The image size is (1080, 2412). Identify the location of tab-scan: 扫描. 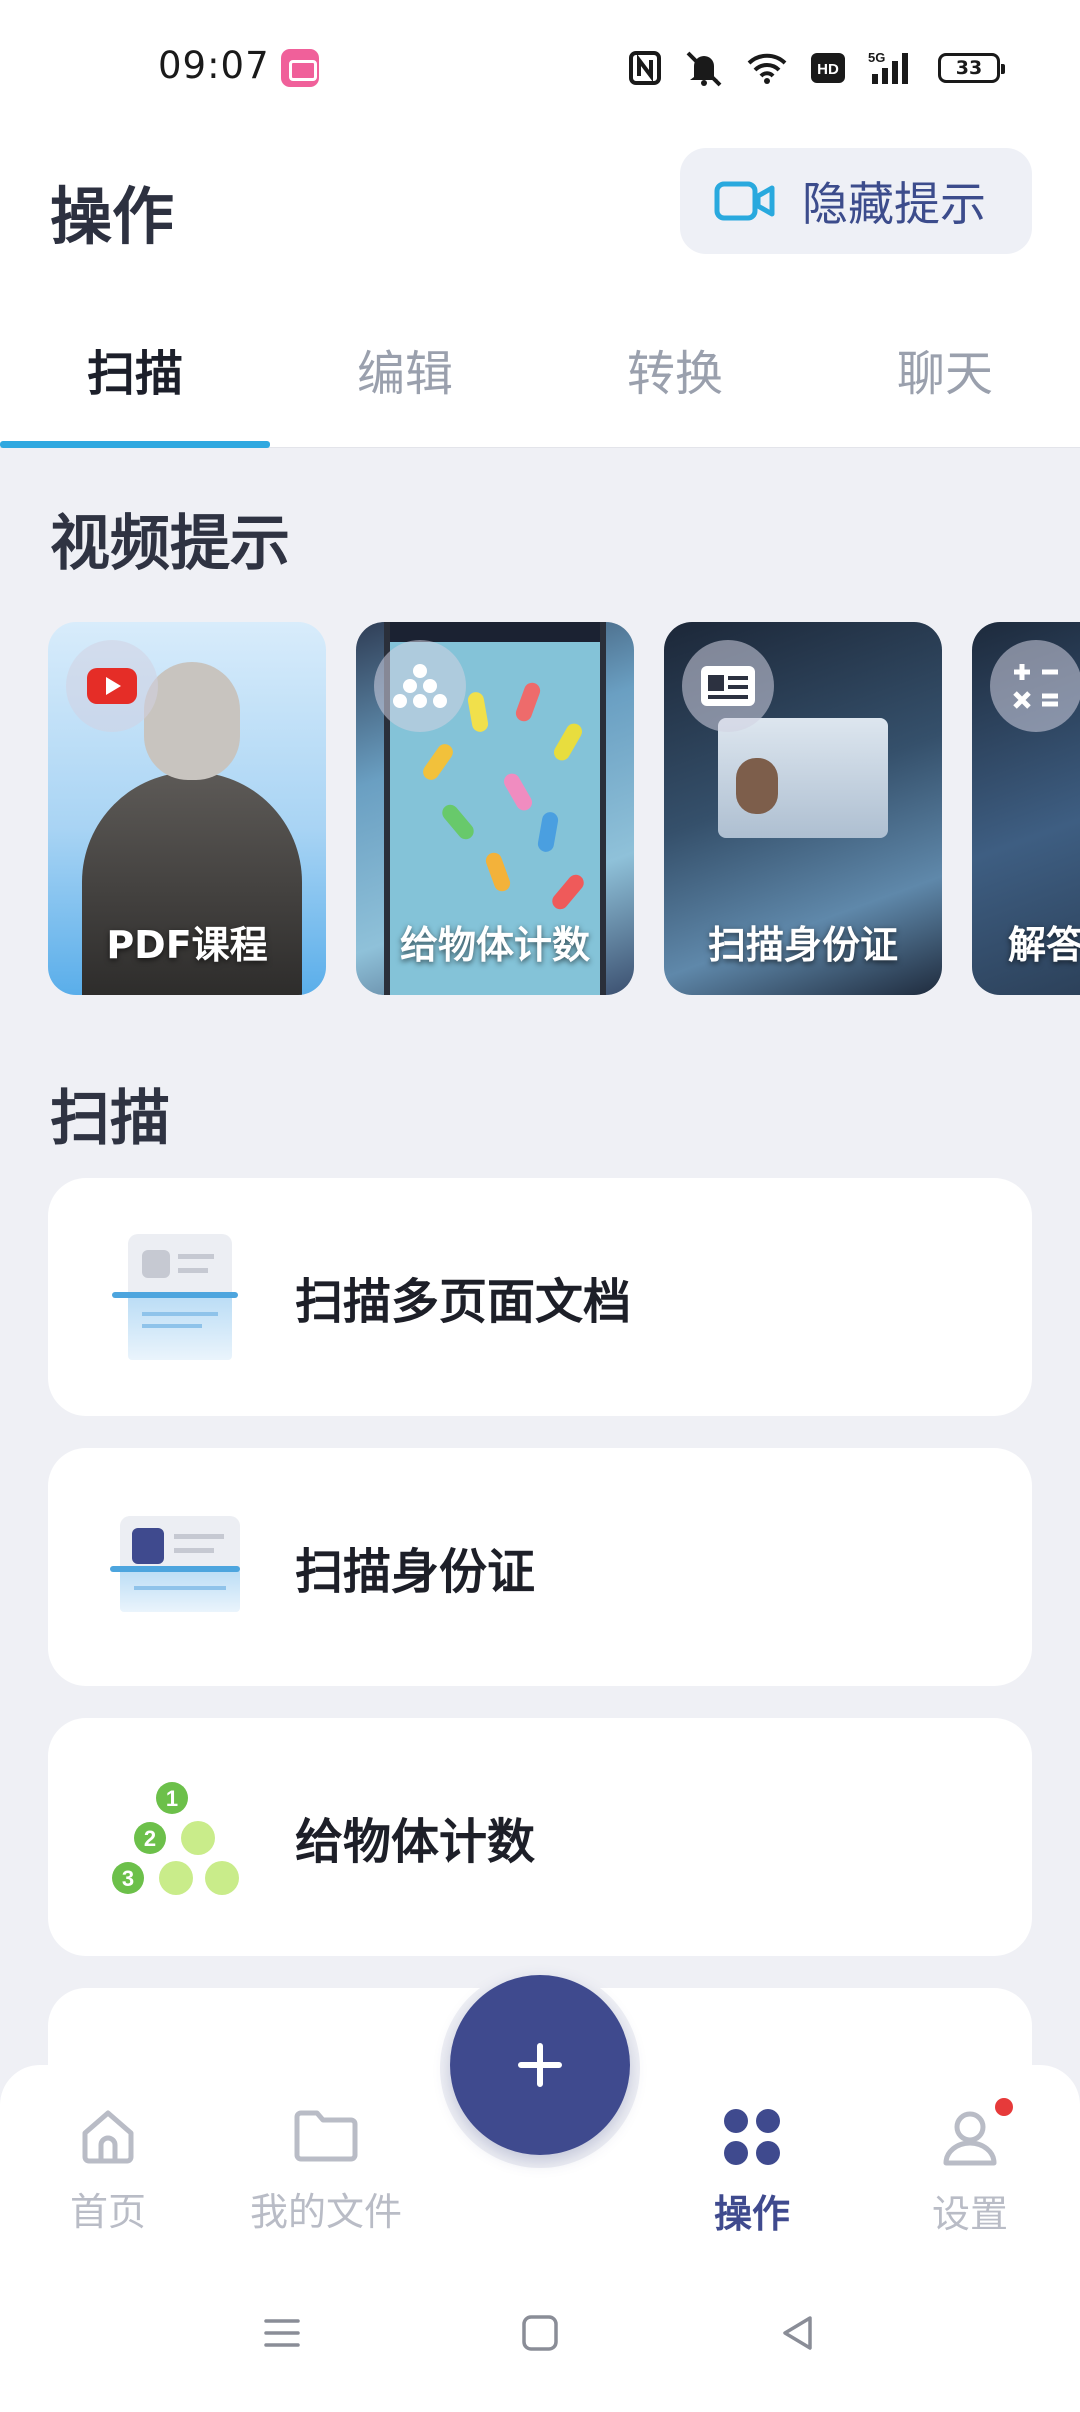
(135, 369).